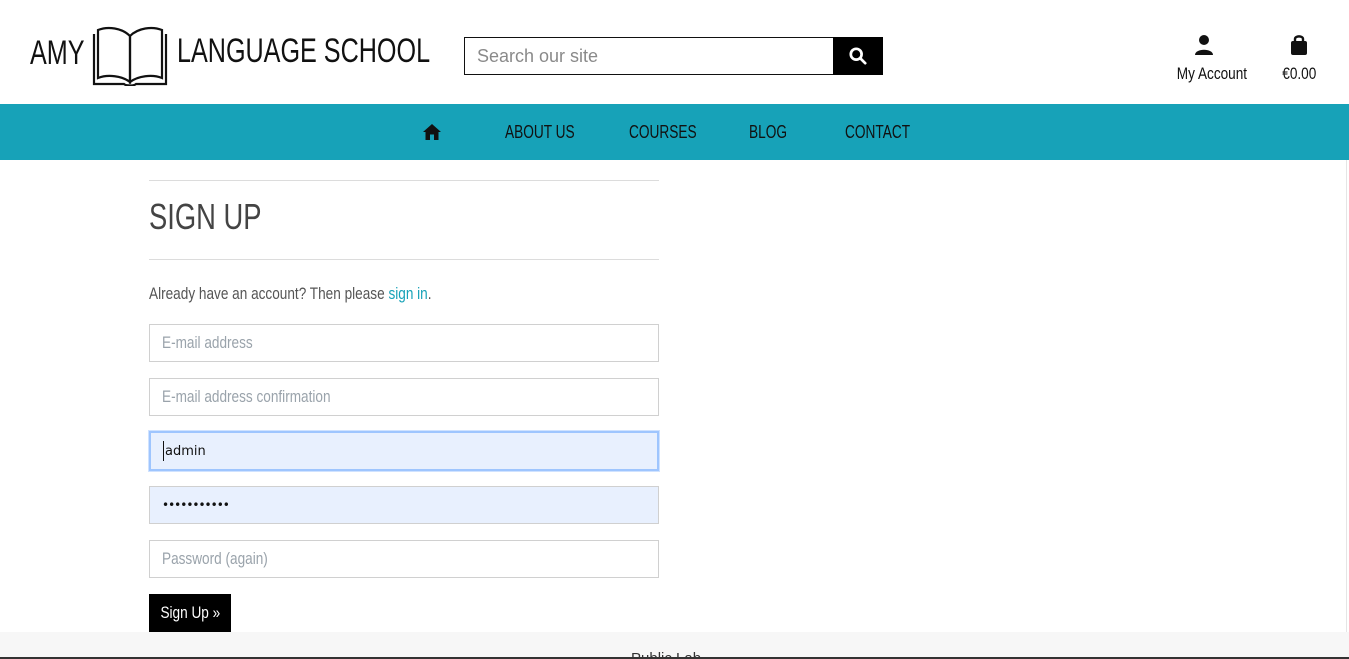 This screenshot has width=1349, height=659. What do you see at coordinates (246, 396) in the screenshot?
I see `email-confirm-placeholder: E-mail address confirmation` at bounding box center [246, 396].